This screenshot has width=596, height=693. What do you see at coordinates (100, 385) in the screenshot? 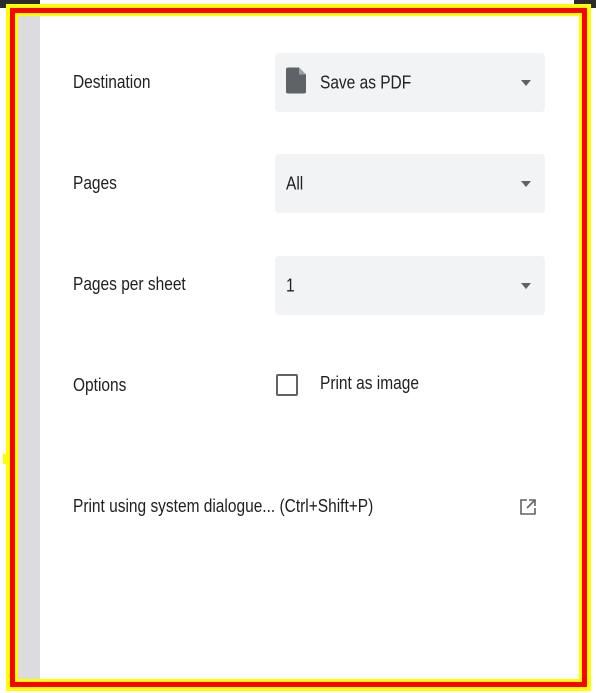
I see `options-label: Options` at bounding box center [100, 385].